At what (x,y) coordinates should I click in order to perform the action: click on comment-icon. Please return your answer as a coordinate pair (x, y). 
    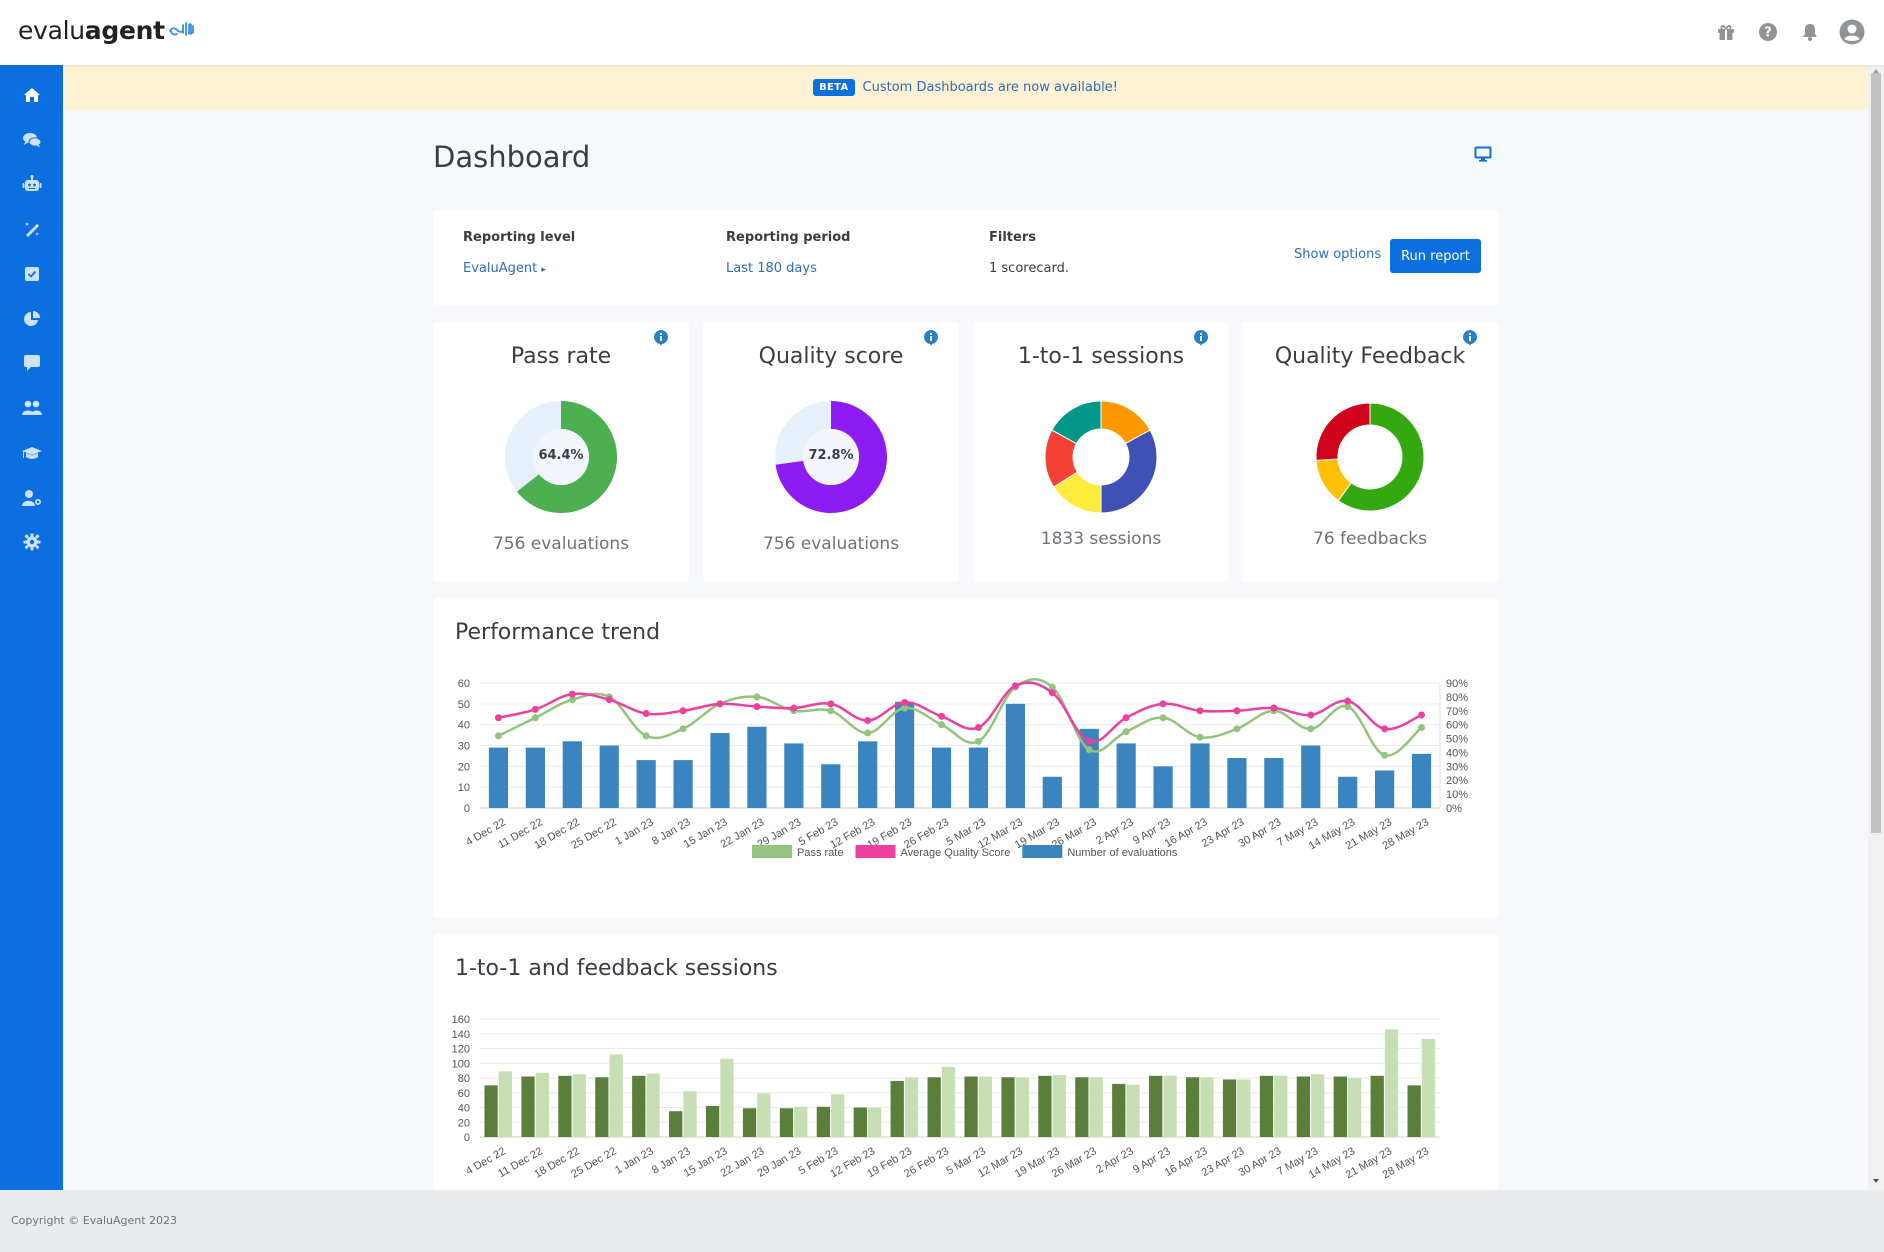
    Looking at the image, I should click on (32, 365).